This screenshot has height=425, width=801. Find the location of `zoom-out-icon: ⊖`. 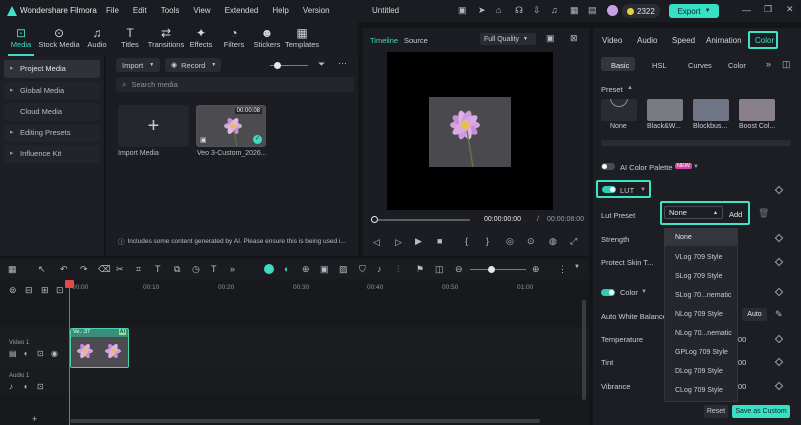

zoom-out-icon: ⊖ is located at coordinates (459, 269).